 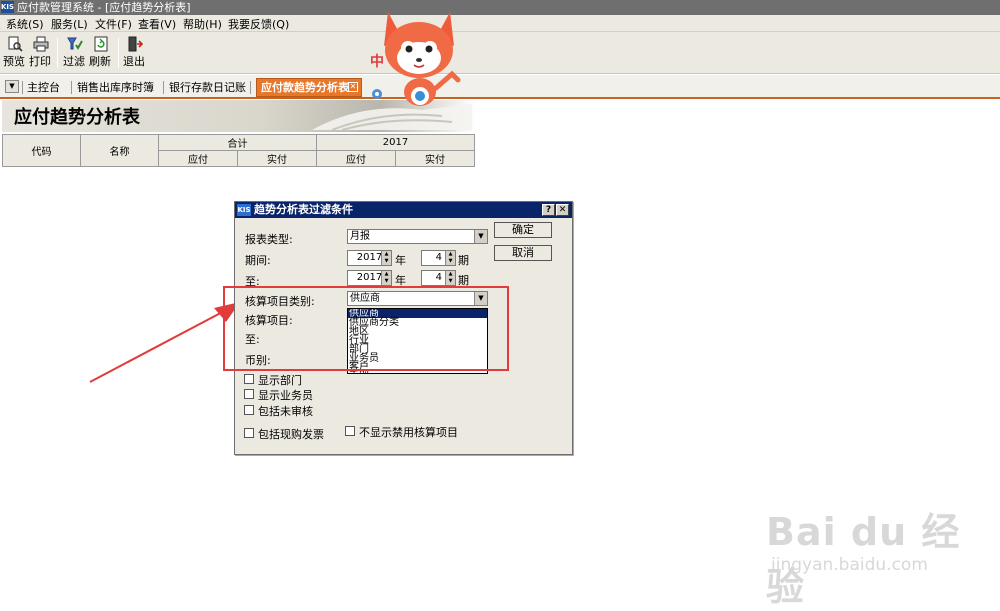 I want to click on column-header-2017-paid: 实付, so click(x=435, y=158).